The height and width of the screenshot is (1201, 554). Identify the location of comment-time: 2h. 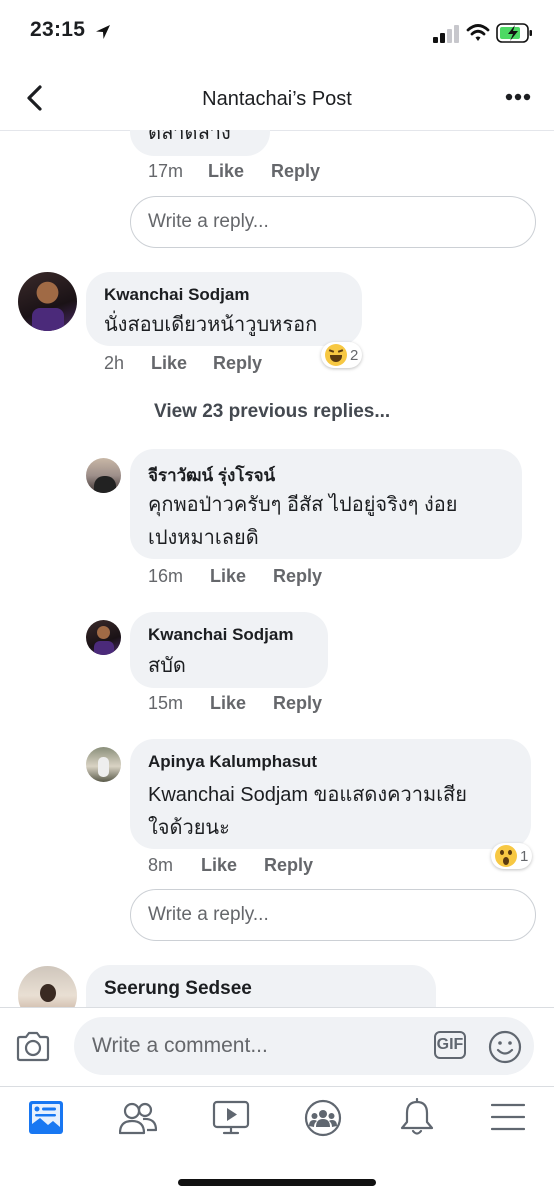
(114, 363).